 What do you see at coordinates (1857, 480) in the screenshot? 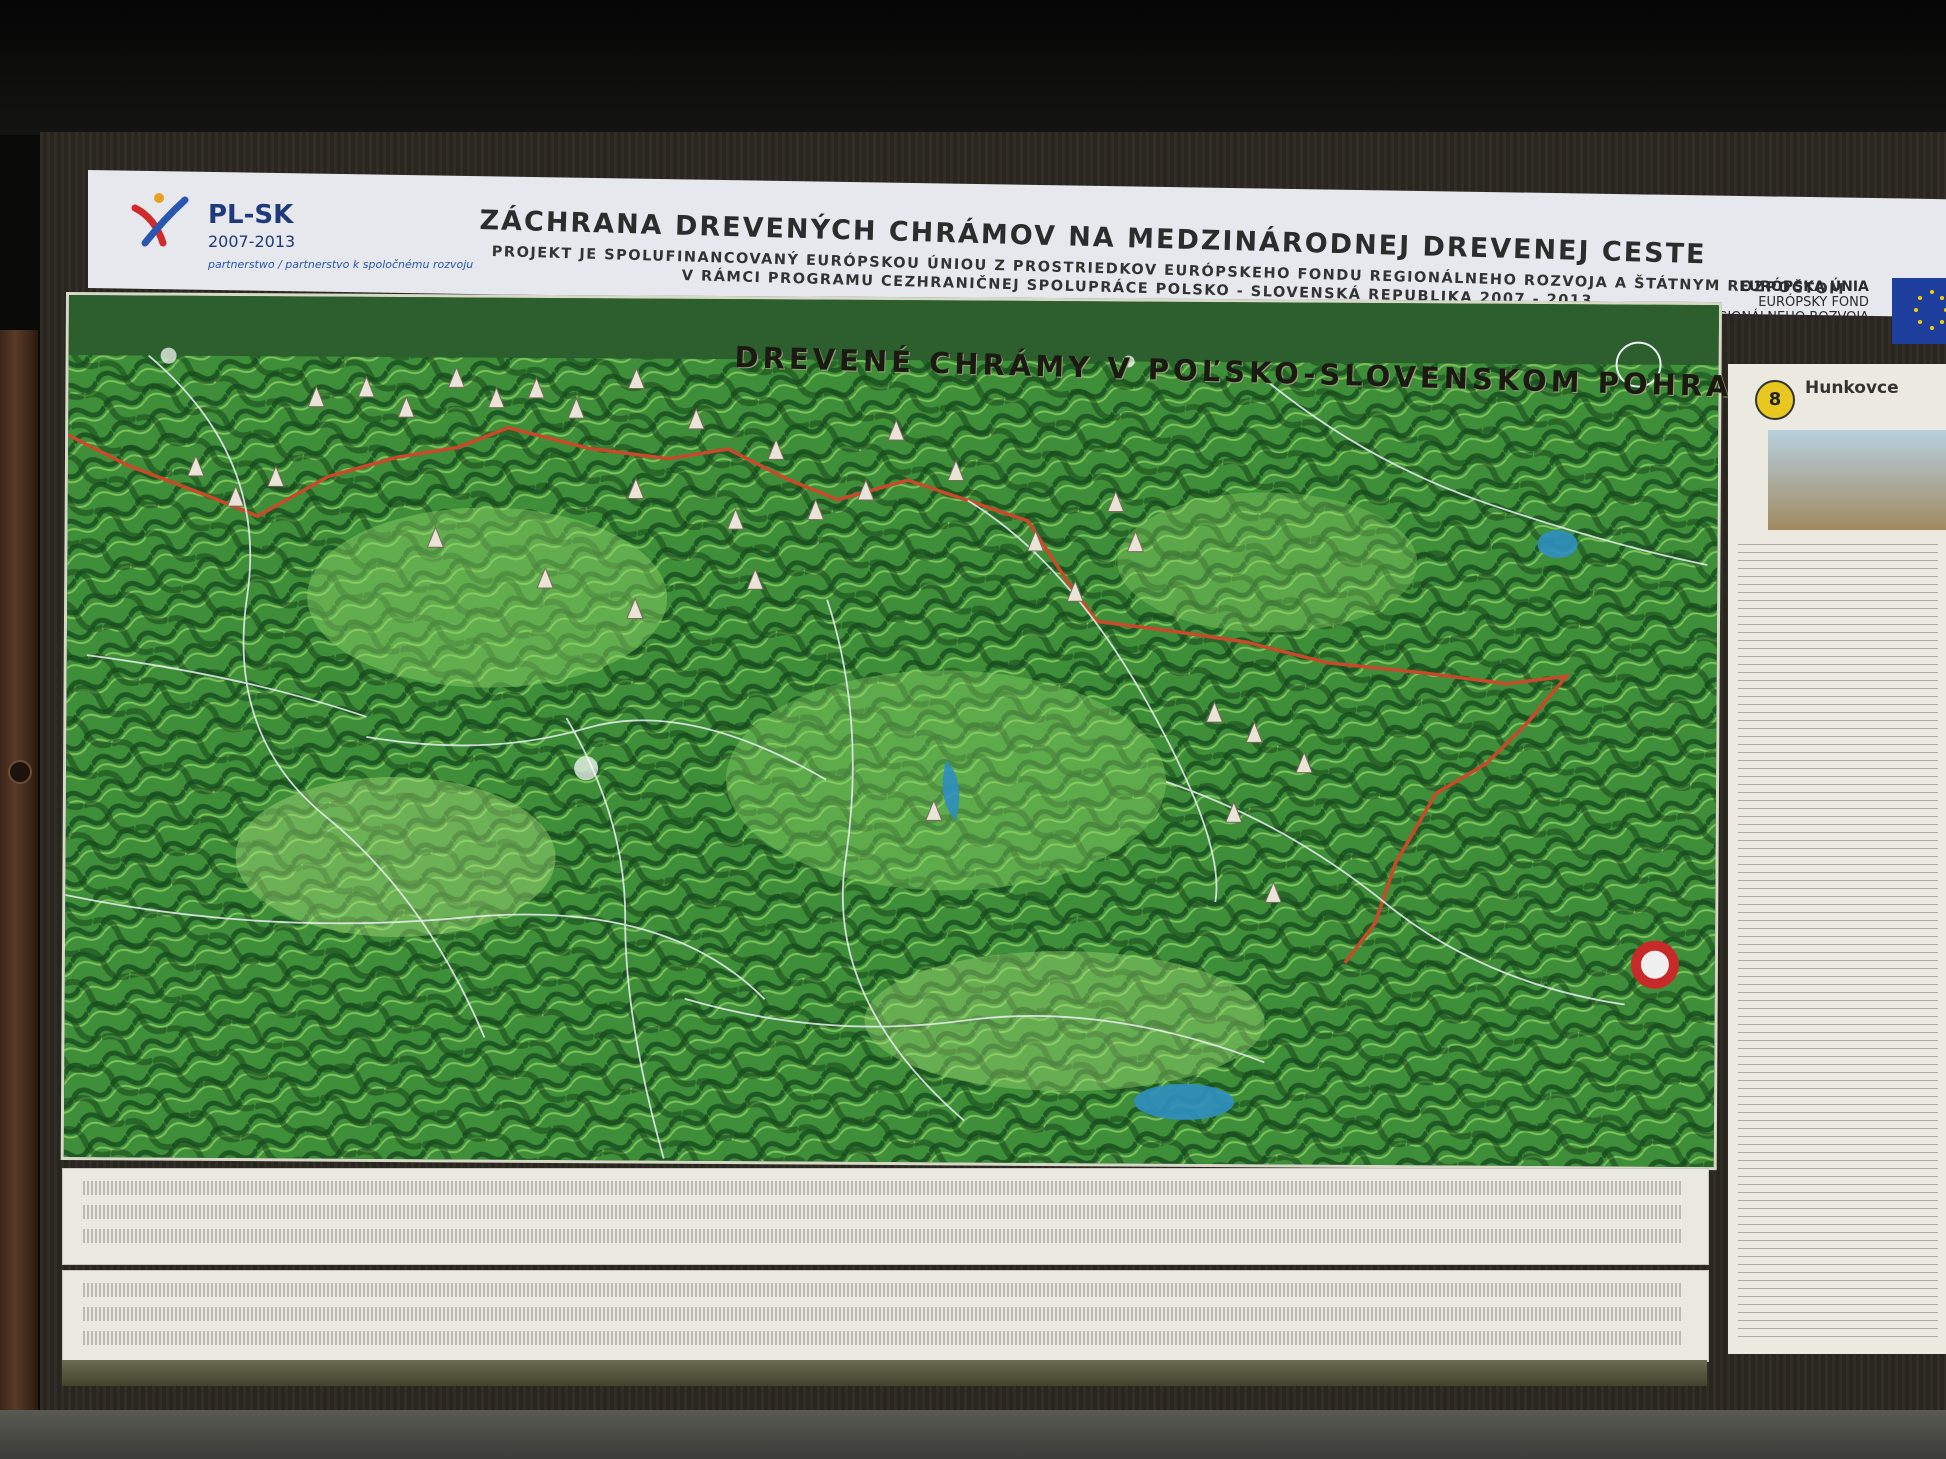
I see `church-illustration` at bounding box center [1857, 480].